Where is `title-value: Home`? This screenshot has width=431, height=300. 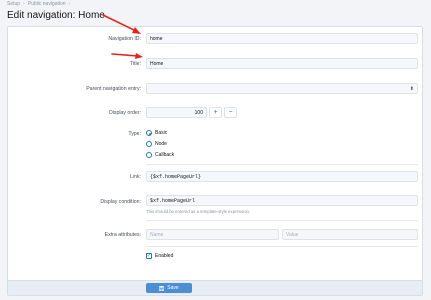 title-value: Home is located at coordinates (157, 63).